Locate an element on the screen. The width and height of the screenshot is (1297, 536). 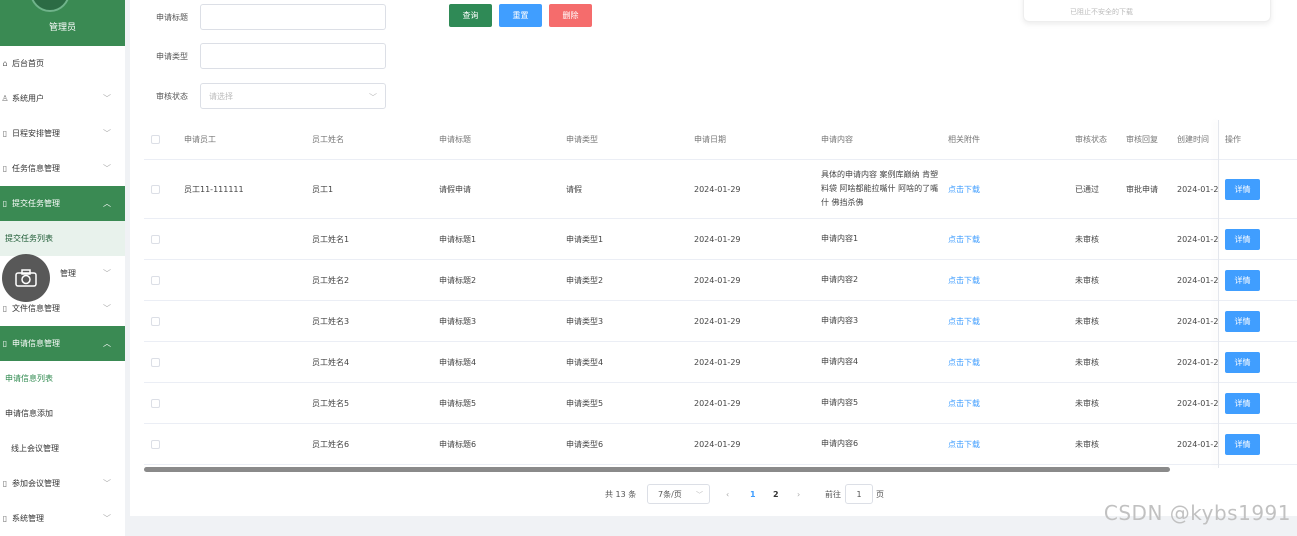
cell-title: 申请标题3 is located at coordinates (458, 321).